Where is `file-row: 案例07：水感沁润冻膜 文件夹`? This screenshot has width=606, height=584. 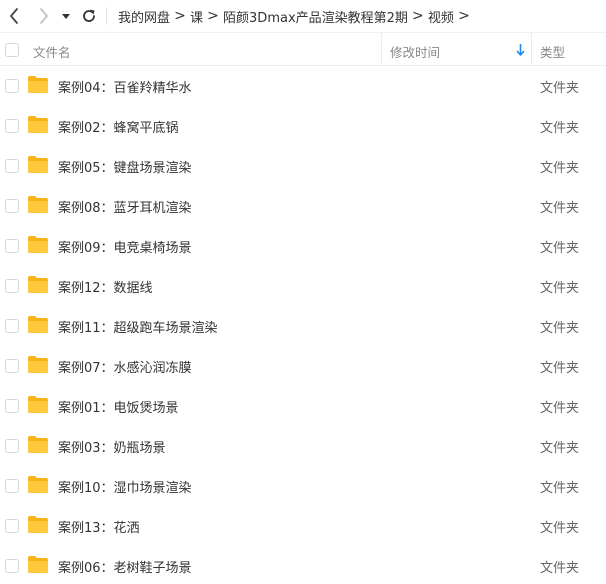 file-row: 案例07：水感沁润冻膜 文件夹 is located at coordinates (303, 366).